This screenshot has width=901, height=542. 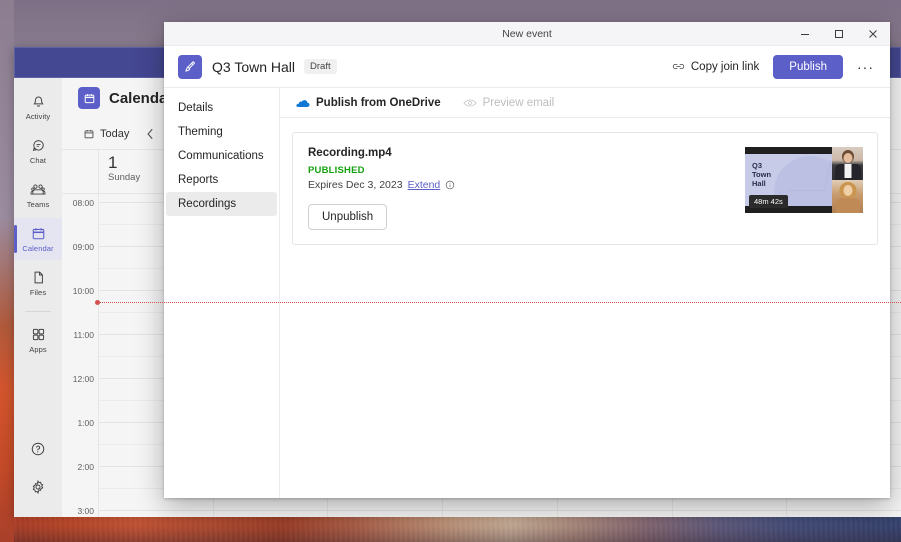 I want to click on time-label: 2:00, so click(x=85, y=467).